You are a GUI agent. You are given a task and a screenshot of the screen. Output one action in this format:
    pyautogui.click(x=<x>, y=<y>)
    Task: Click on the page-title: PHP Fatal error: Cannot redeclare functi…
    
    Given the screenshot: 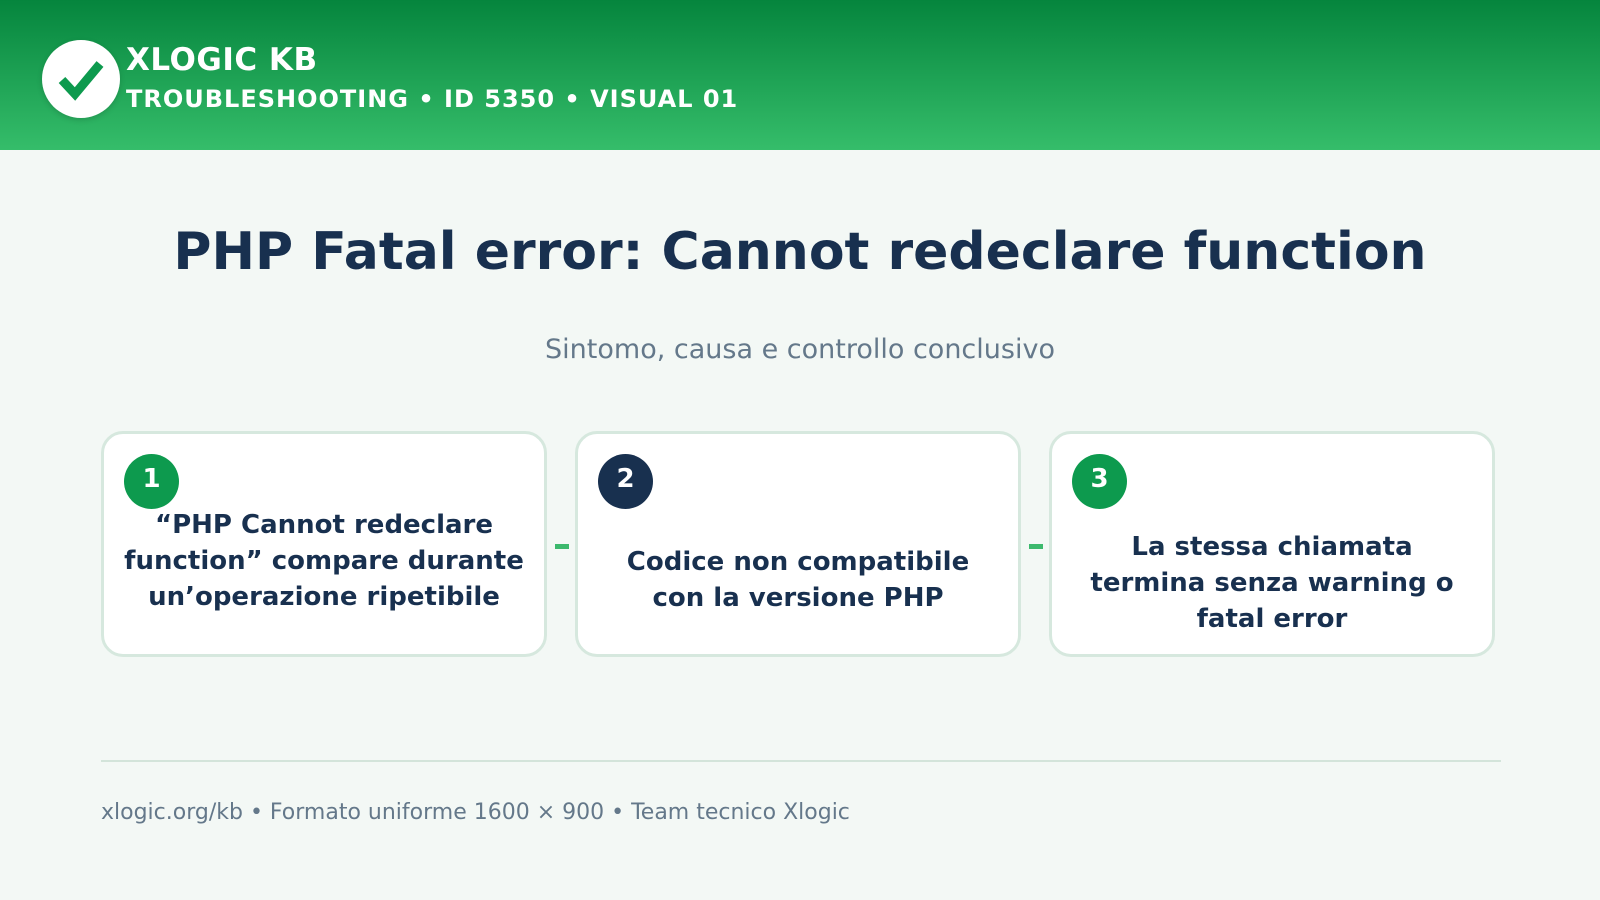 What is the action you would take?
    pyautogui.click(x=800, y=252)
    